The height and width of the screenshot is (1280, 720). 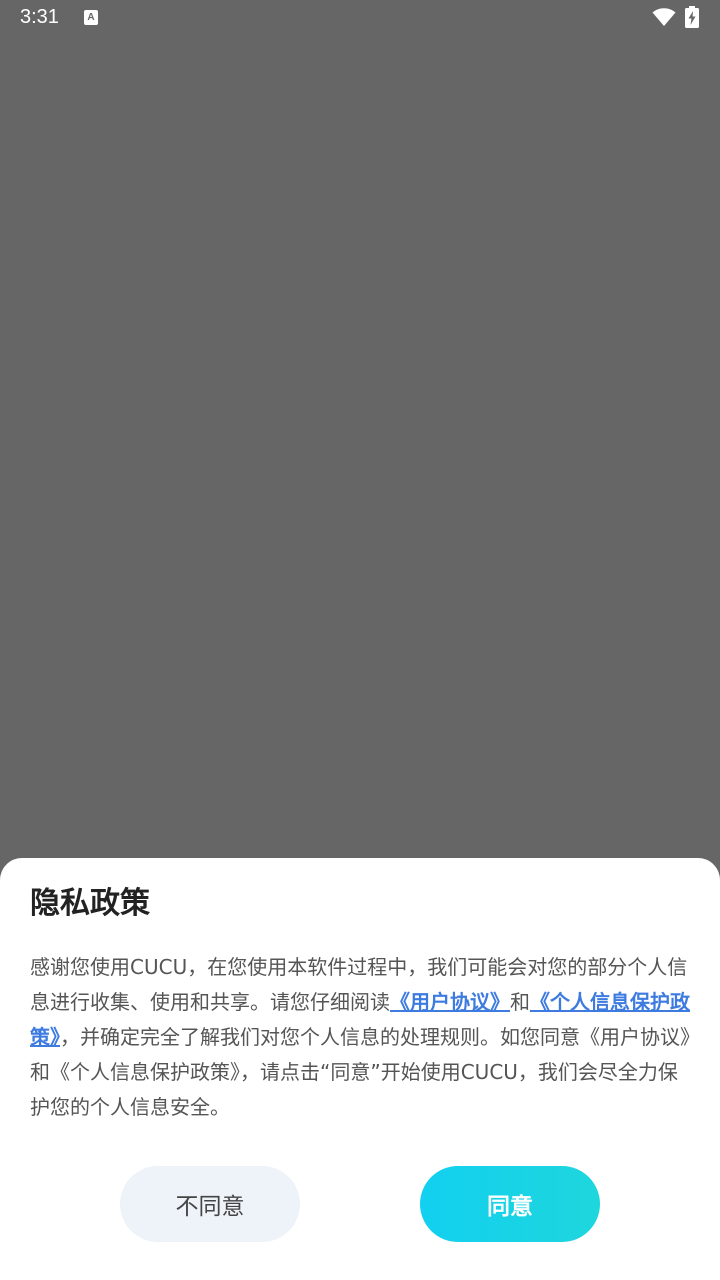 I want to click on body-conjunction-text: 和, so click(x=520, y=1002).